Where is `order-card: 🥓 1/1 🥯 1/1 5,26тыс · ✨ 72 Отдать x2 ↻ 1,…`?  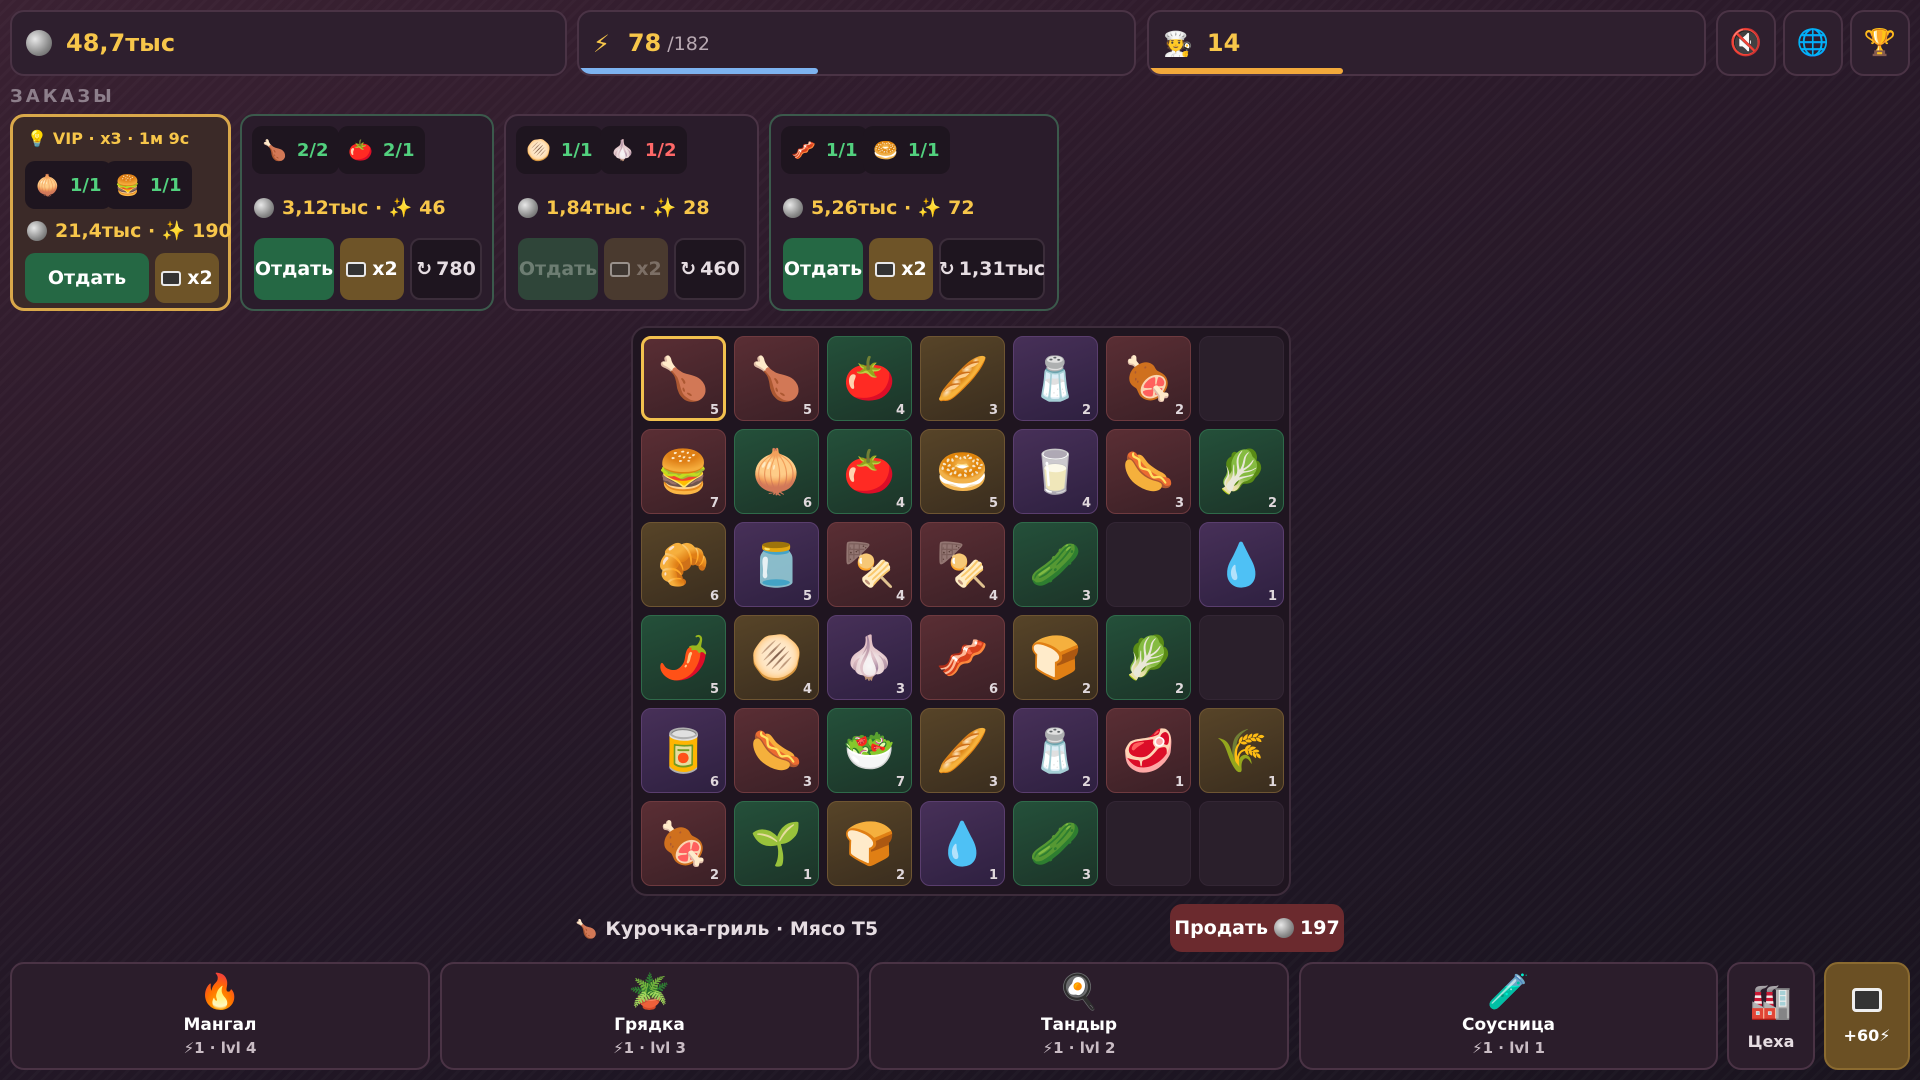
order-card: 🥓 1/1 🥯 1/1 5,26тыс · ✨ 72 Отдать x2 ↻ 1,… is located at coordinates (914, 212).